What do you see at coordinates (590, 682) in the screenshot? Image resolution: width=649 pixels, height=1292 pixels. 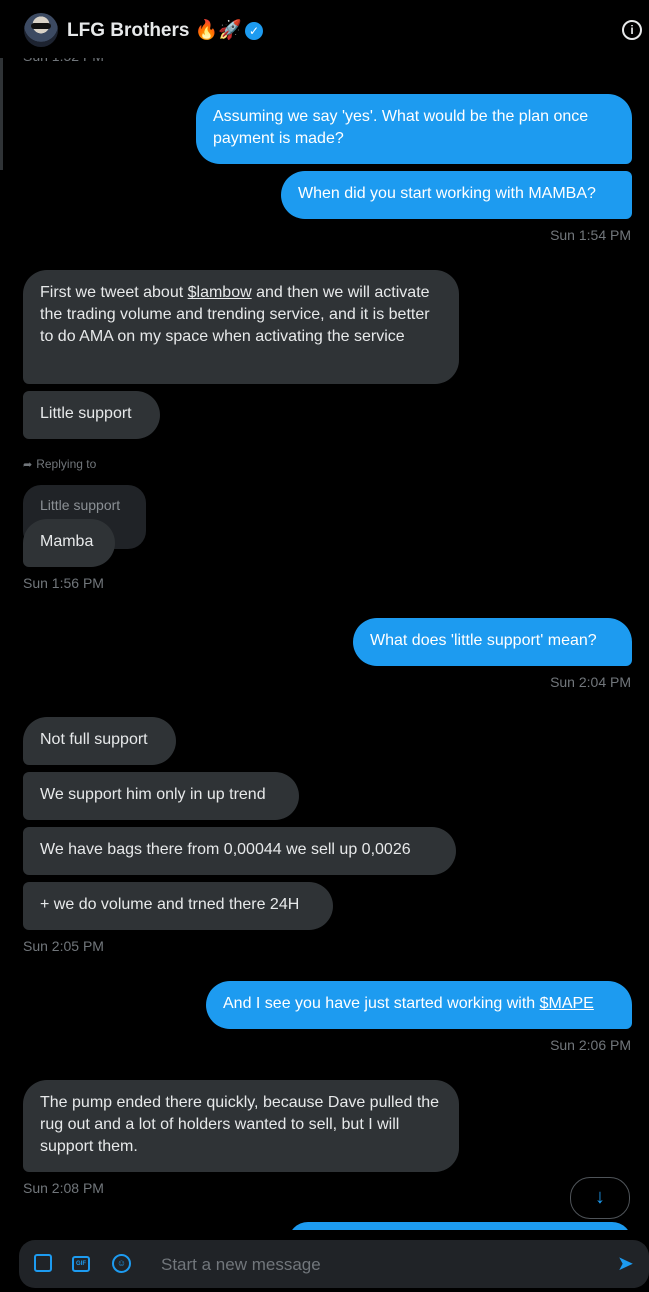 I see `timestamp: Sun 2:04 PM` at bounding box center [590, 682].